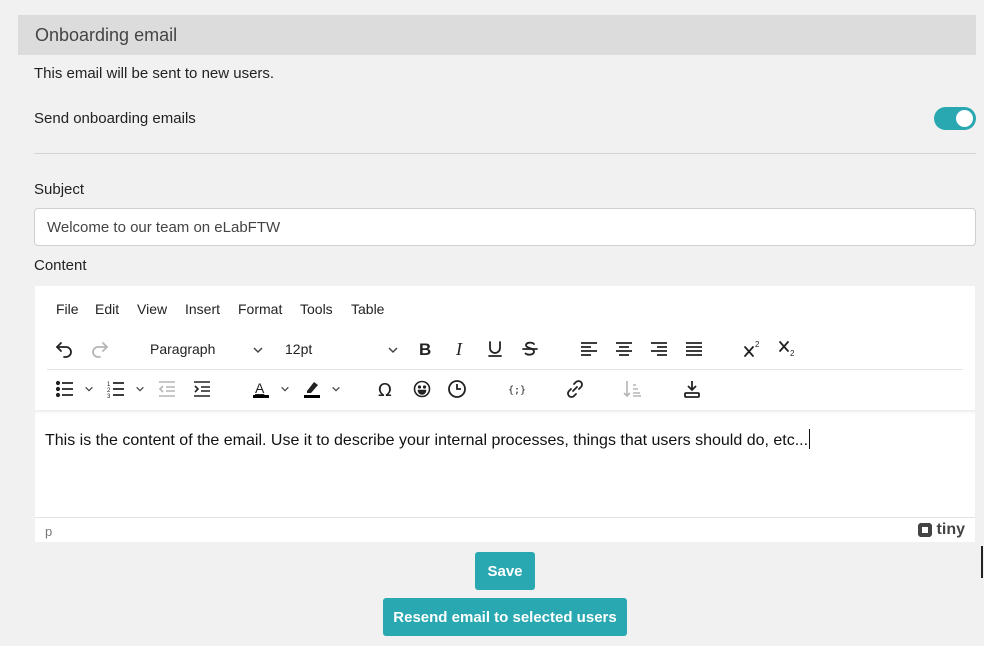 Image resolution: width=984 pixels, height=646 pixels. I want to click on svg-text: B, so click(425, 349).